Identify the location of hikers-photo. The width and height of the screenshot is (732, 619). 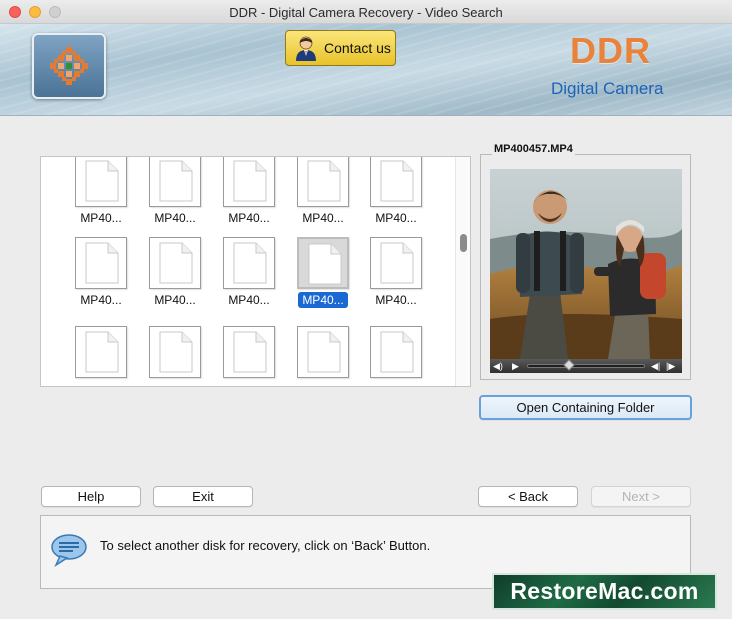
(586, 264).